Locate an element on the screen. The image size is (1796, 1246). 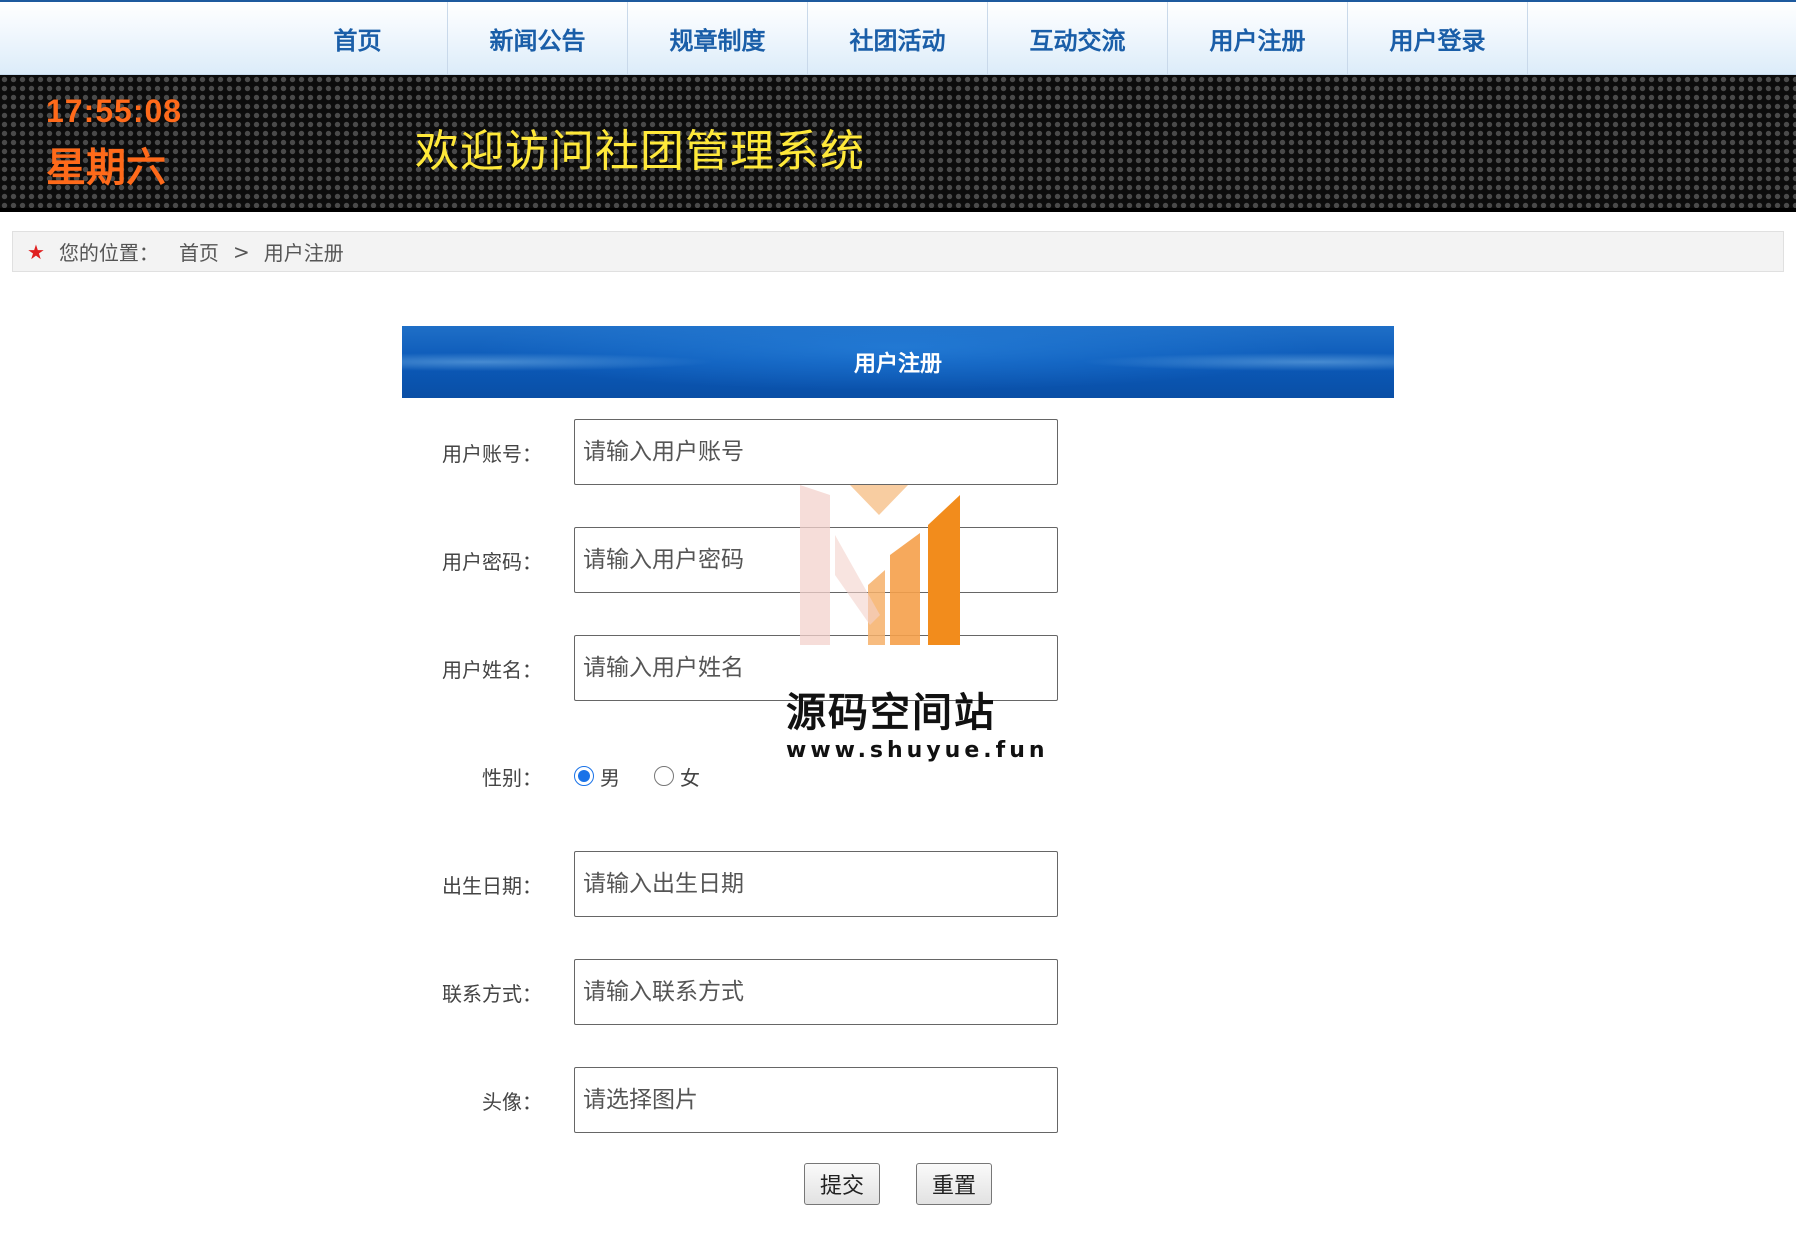
site-banner: 17:55:08 星期六 欢迎访问社团管理系统 is located at coordinates (898, 143).